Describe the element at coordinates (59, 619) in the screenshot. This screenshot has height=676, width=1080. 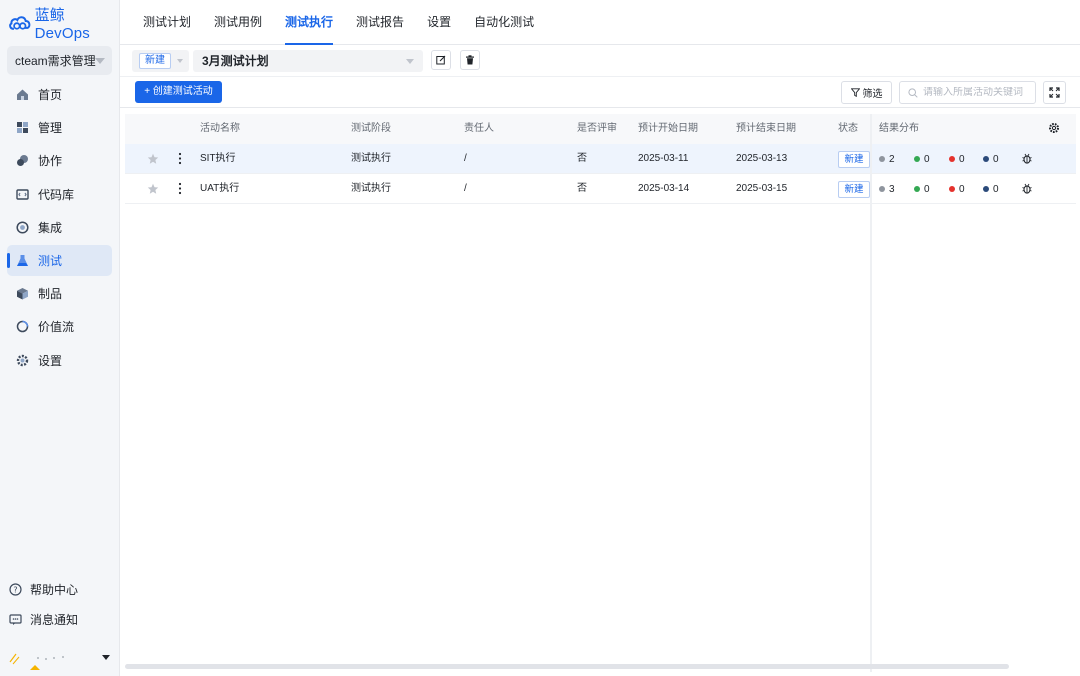
I see `notifications-link: 消息通知` at that location.